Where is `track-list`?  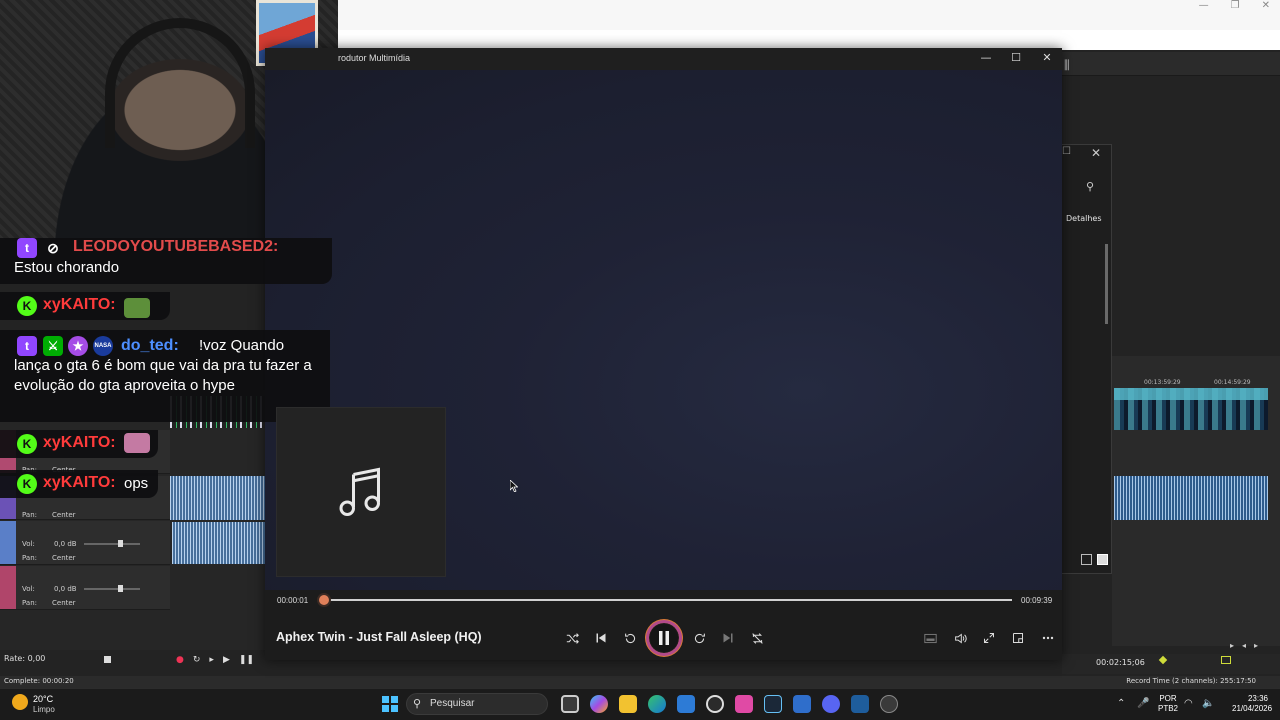
track-list is located at coordinates (134, 520).